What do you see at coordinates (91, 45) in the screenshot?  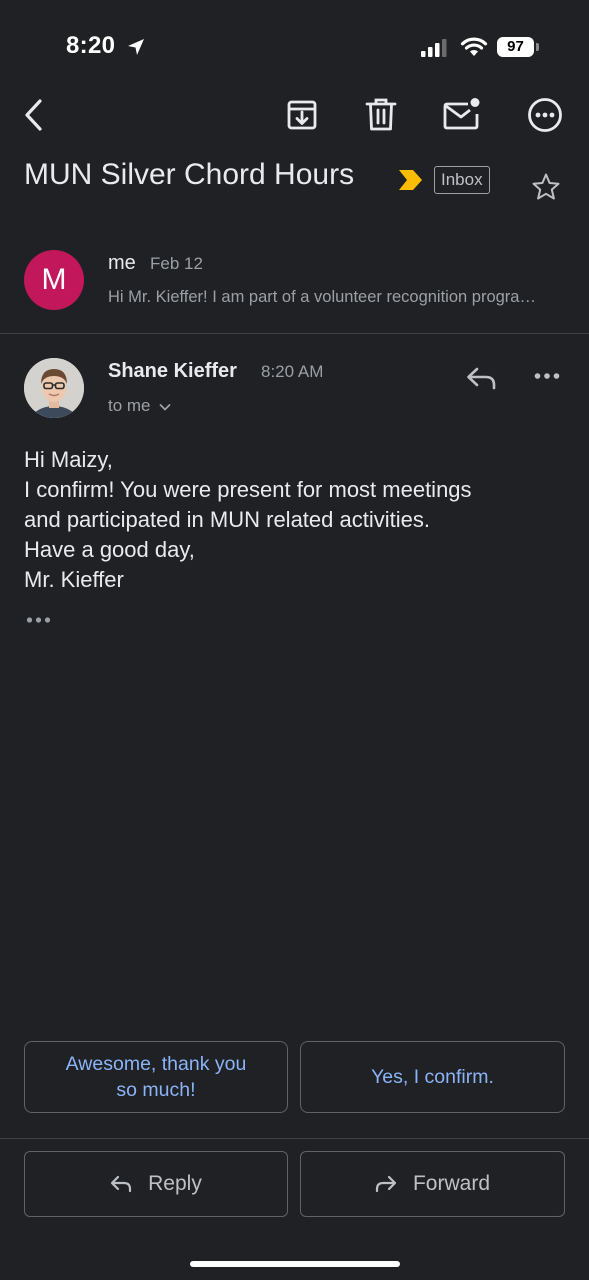 I see `status-time: 8:20` at bounding box center [91, 45].